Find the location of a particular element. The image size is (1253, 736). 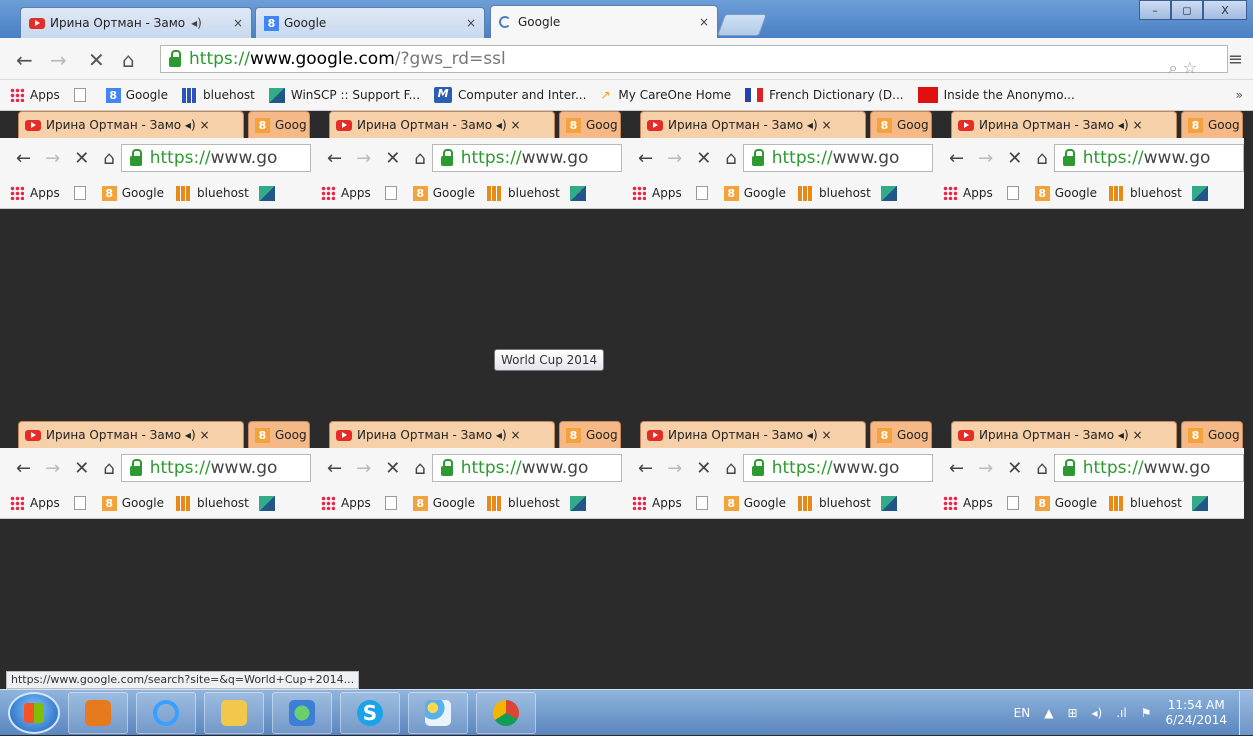

start-button is located at coordinates (34, 712).